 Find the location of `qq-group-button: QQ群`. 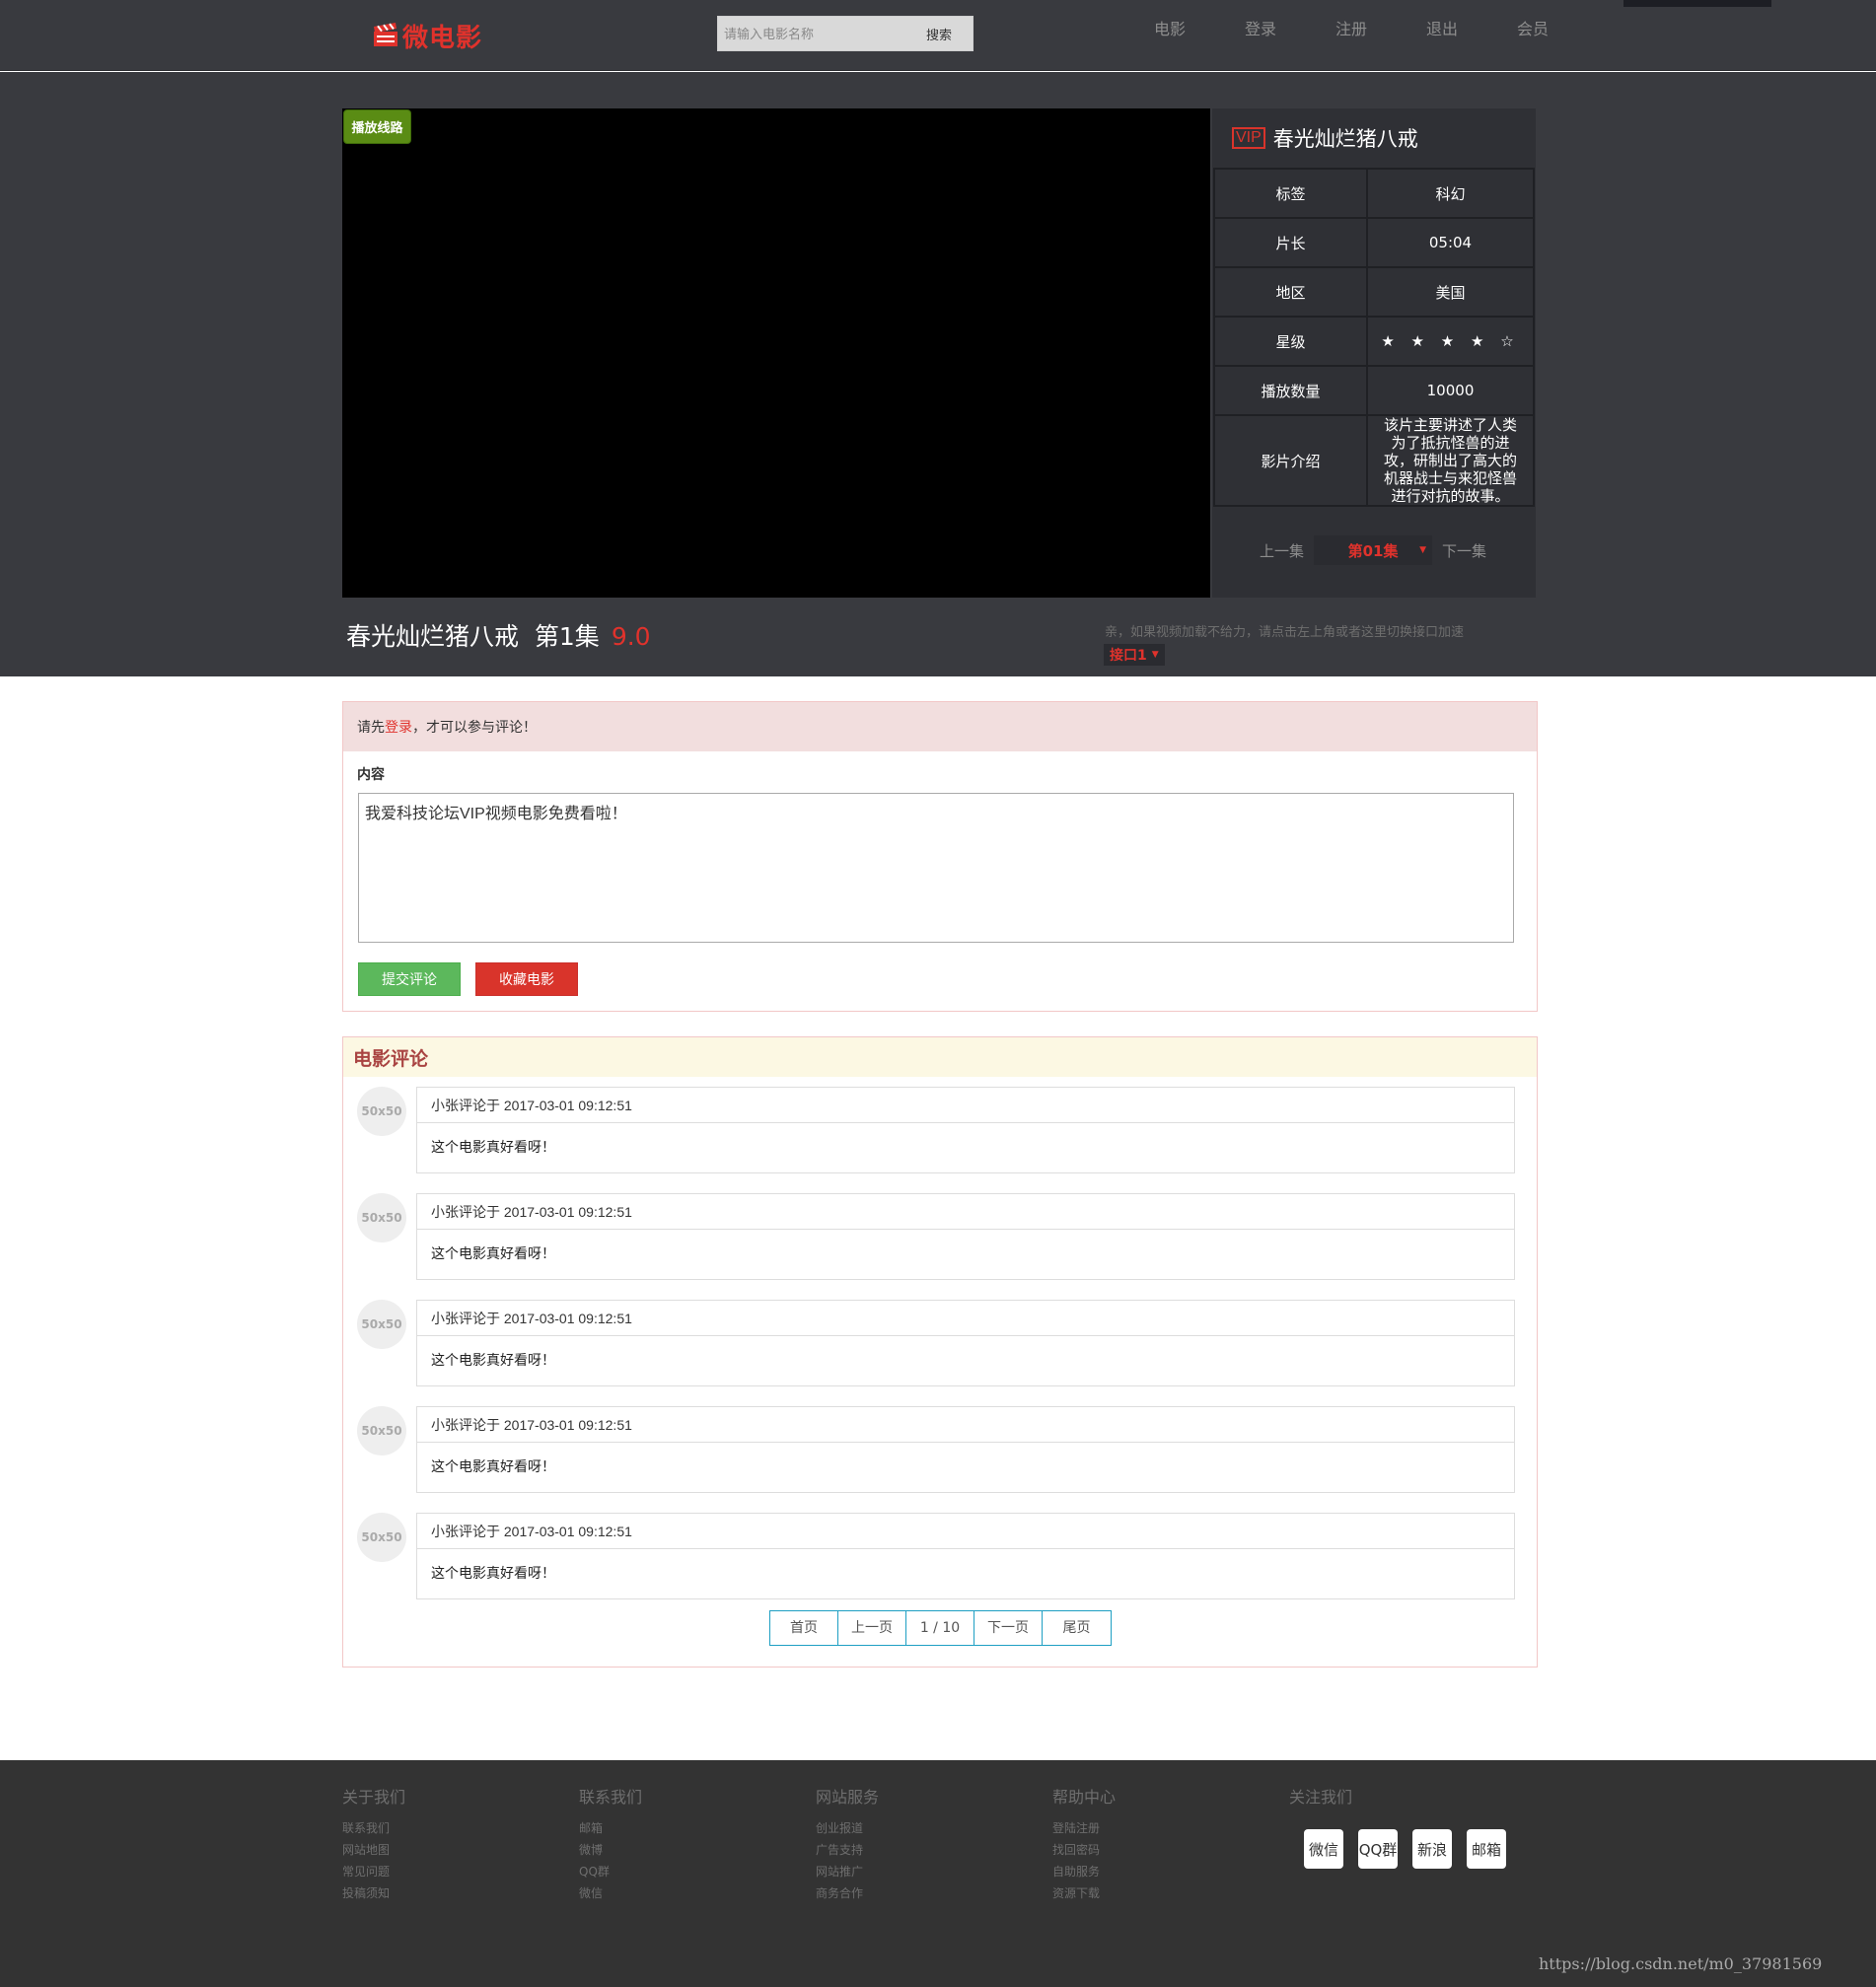

qq-group-button: QQ群 is located at coordinates (1378, 1849).